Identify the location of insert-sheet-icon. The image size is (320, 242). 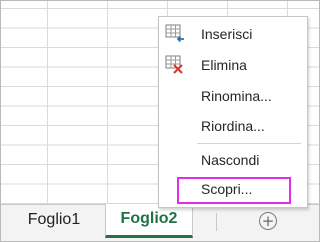
(174, 33).